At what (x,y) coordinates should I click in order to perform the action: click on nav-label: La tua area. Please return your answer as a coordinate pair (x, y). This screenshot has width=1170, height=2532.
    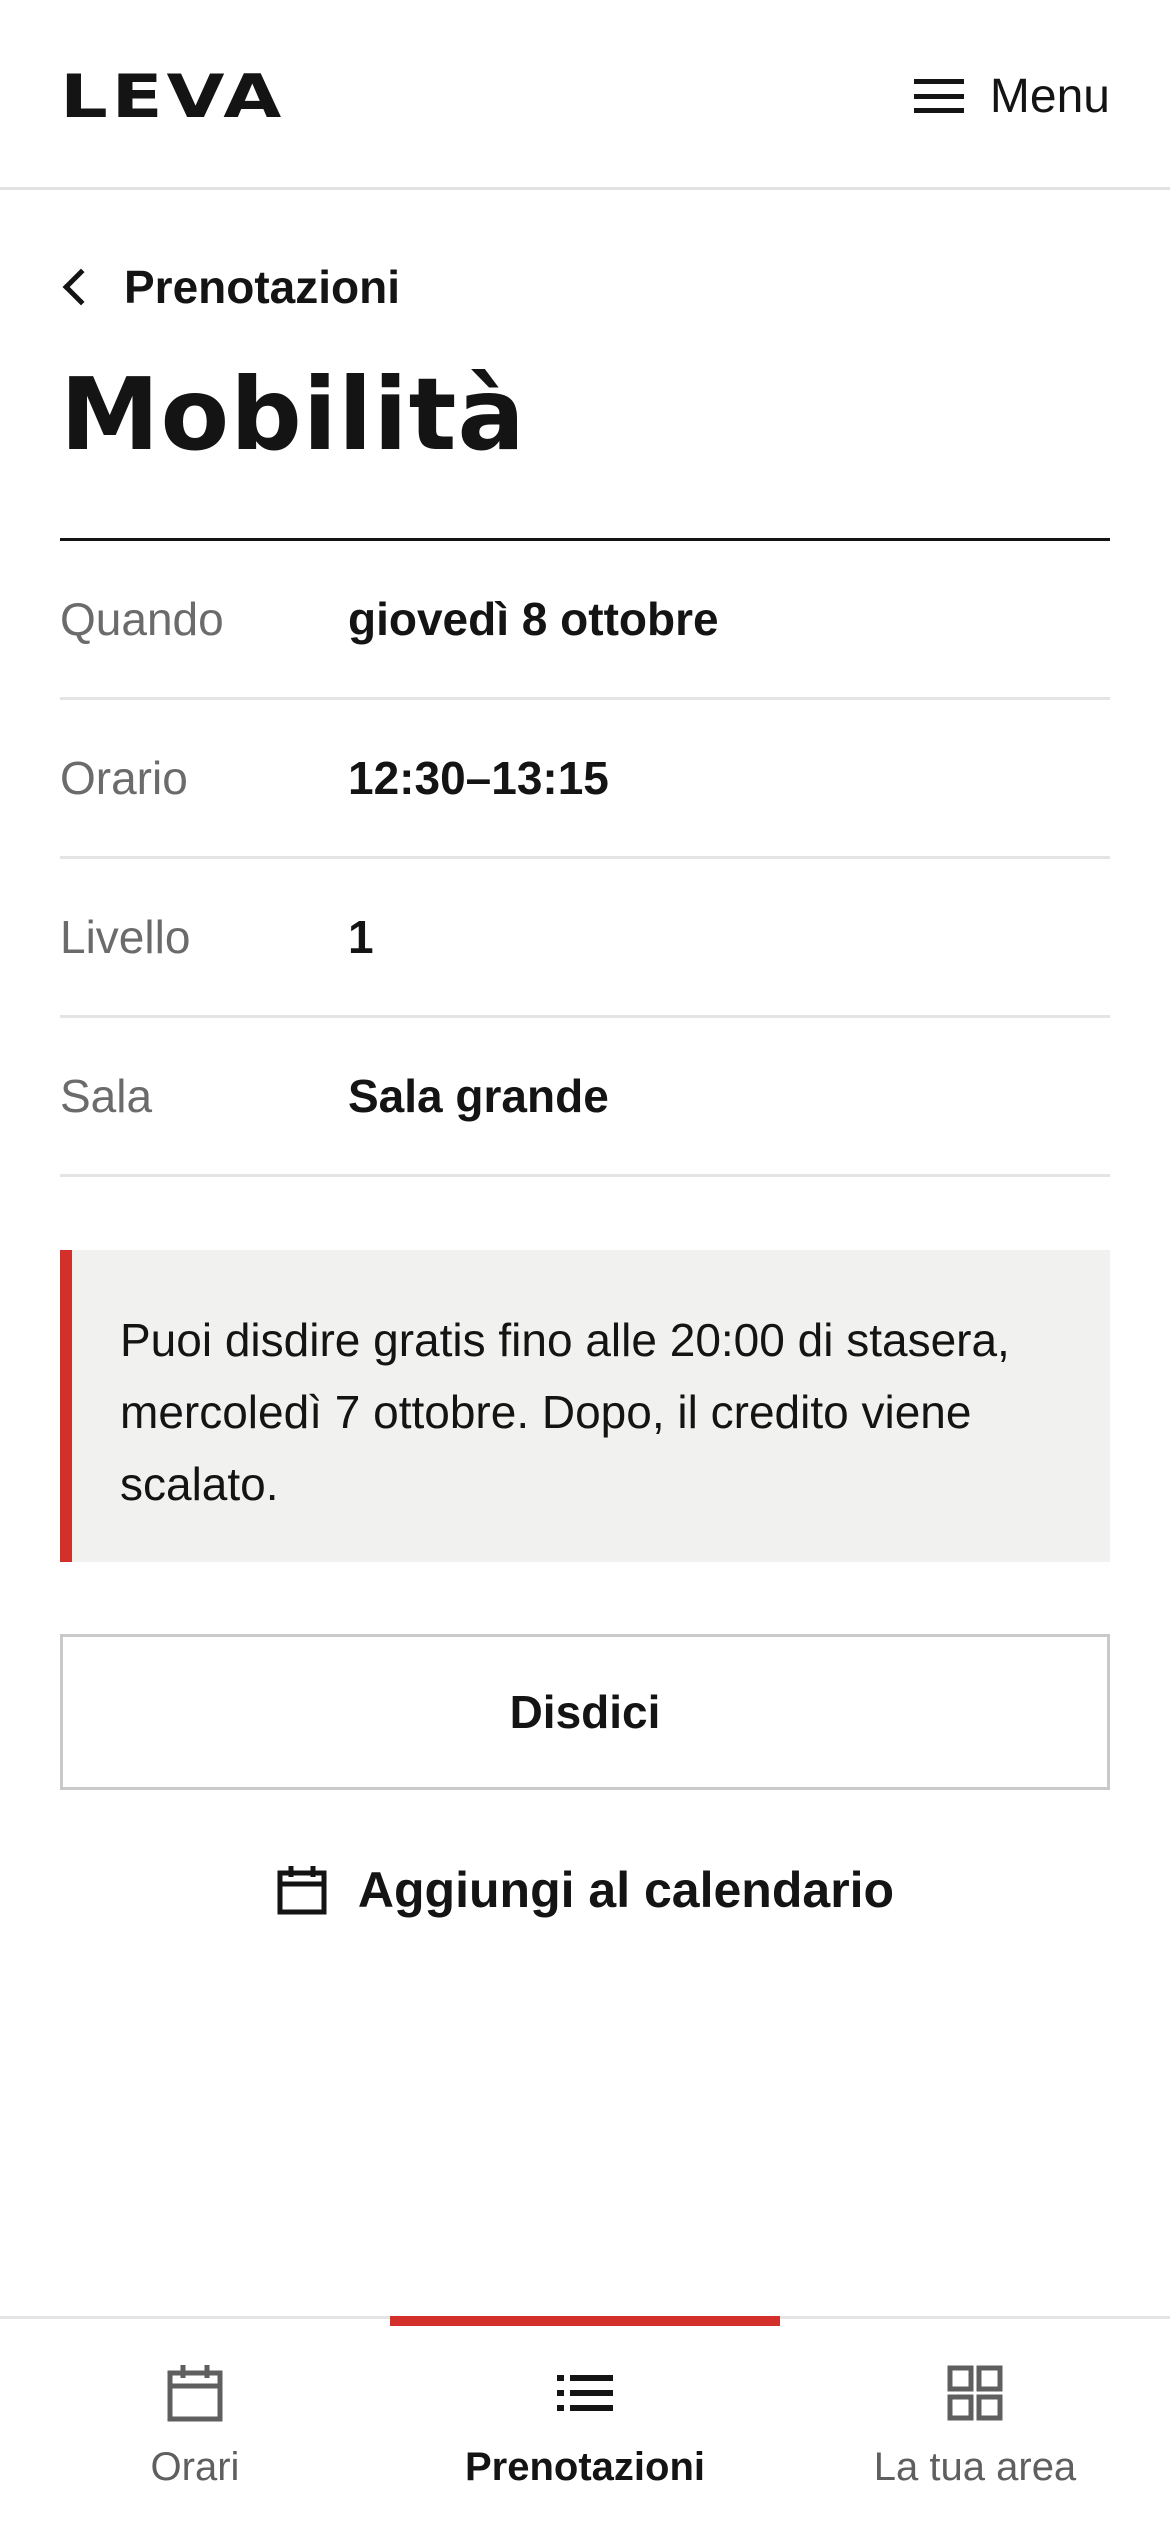
    Looking at the image, I should click on (975, 2467).